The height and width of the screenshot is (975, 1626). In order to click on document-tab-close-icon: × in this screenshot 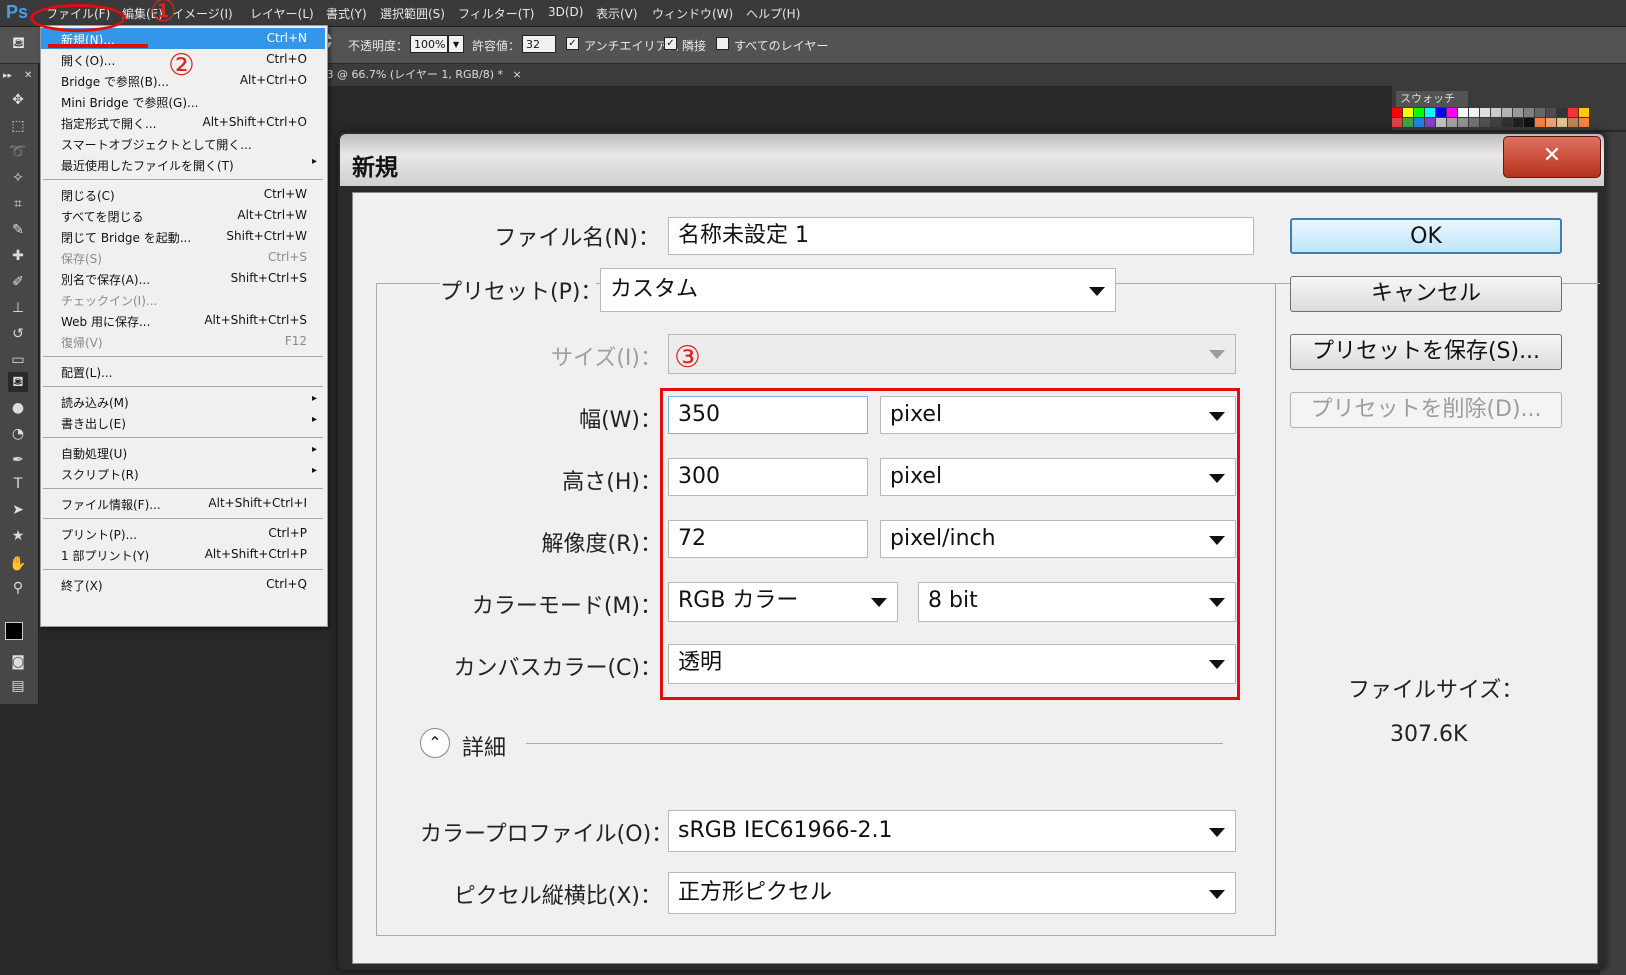, I will do `click(517, 74)`.